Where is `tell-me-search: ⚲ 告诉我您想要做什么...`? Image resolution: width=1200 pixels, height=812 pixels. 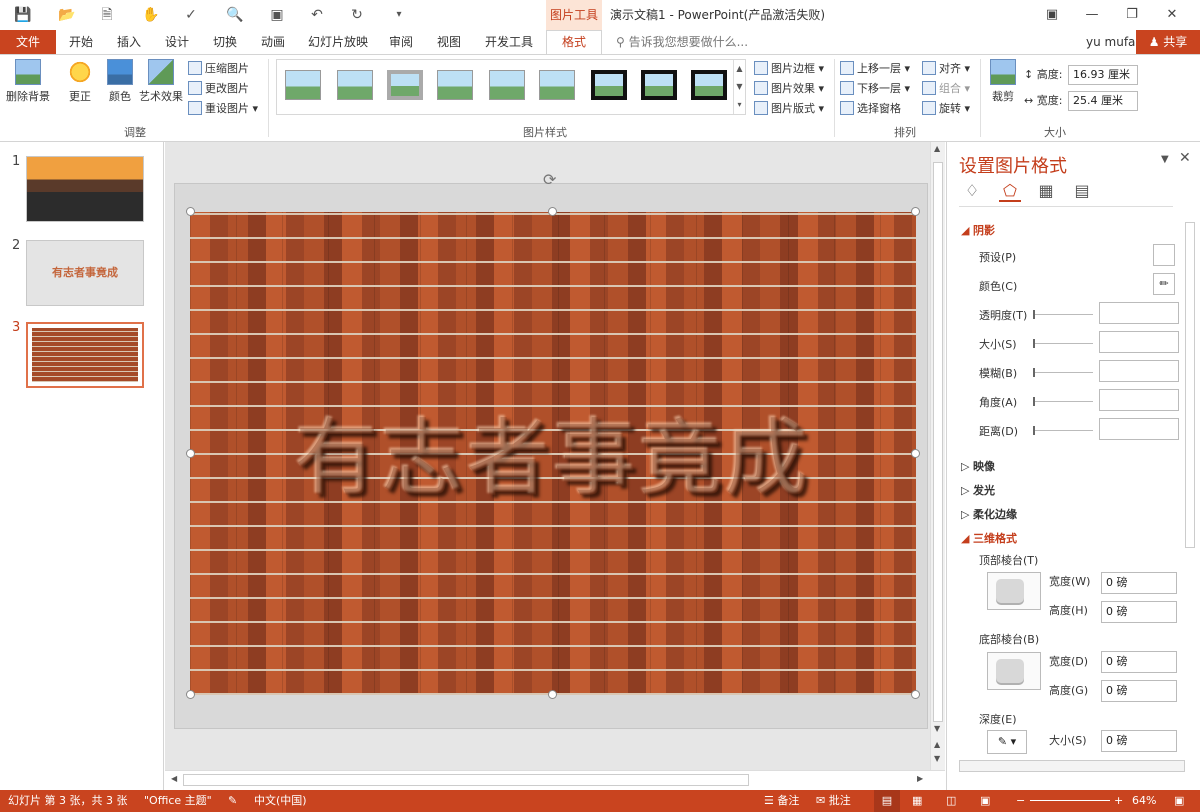
tell-me-search: ⚲ 告诉我您想要做什么... is located at coordinates (682, 42).